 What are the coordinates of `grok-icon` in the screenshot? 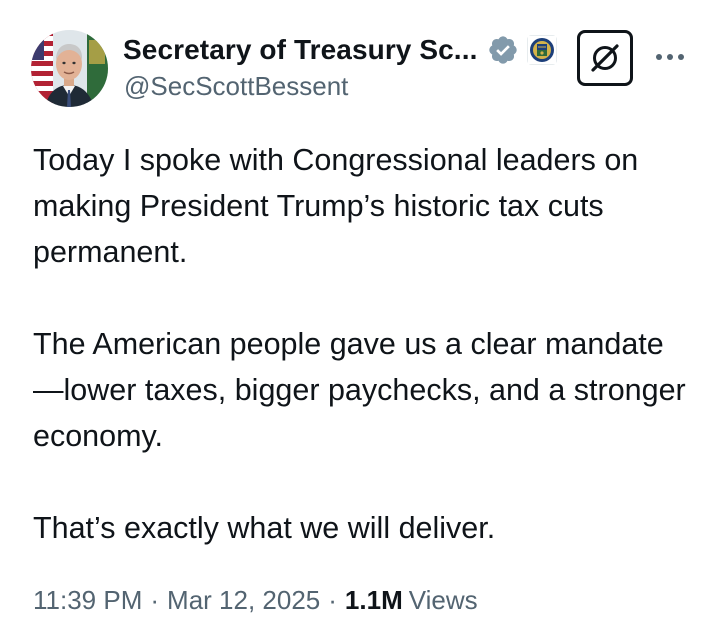 It's located at (605, 58).